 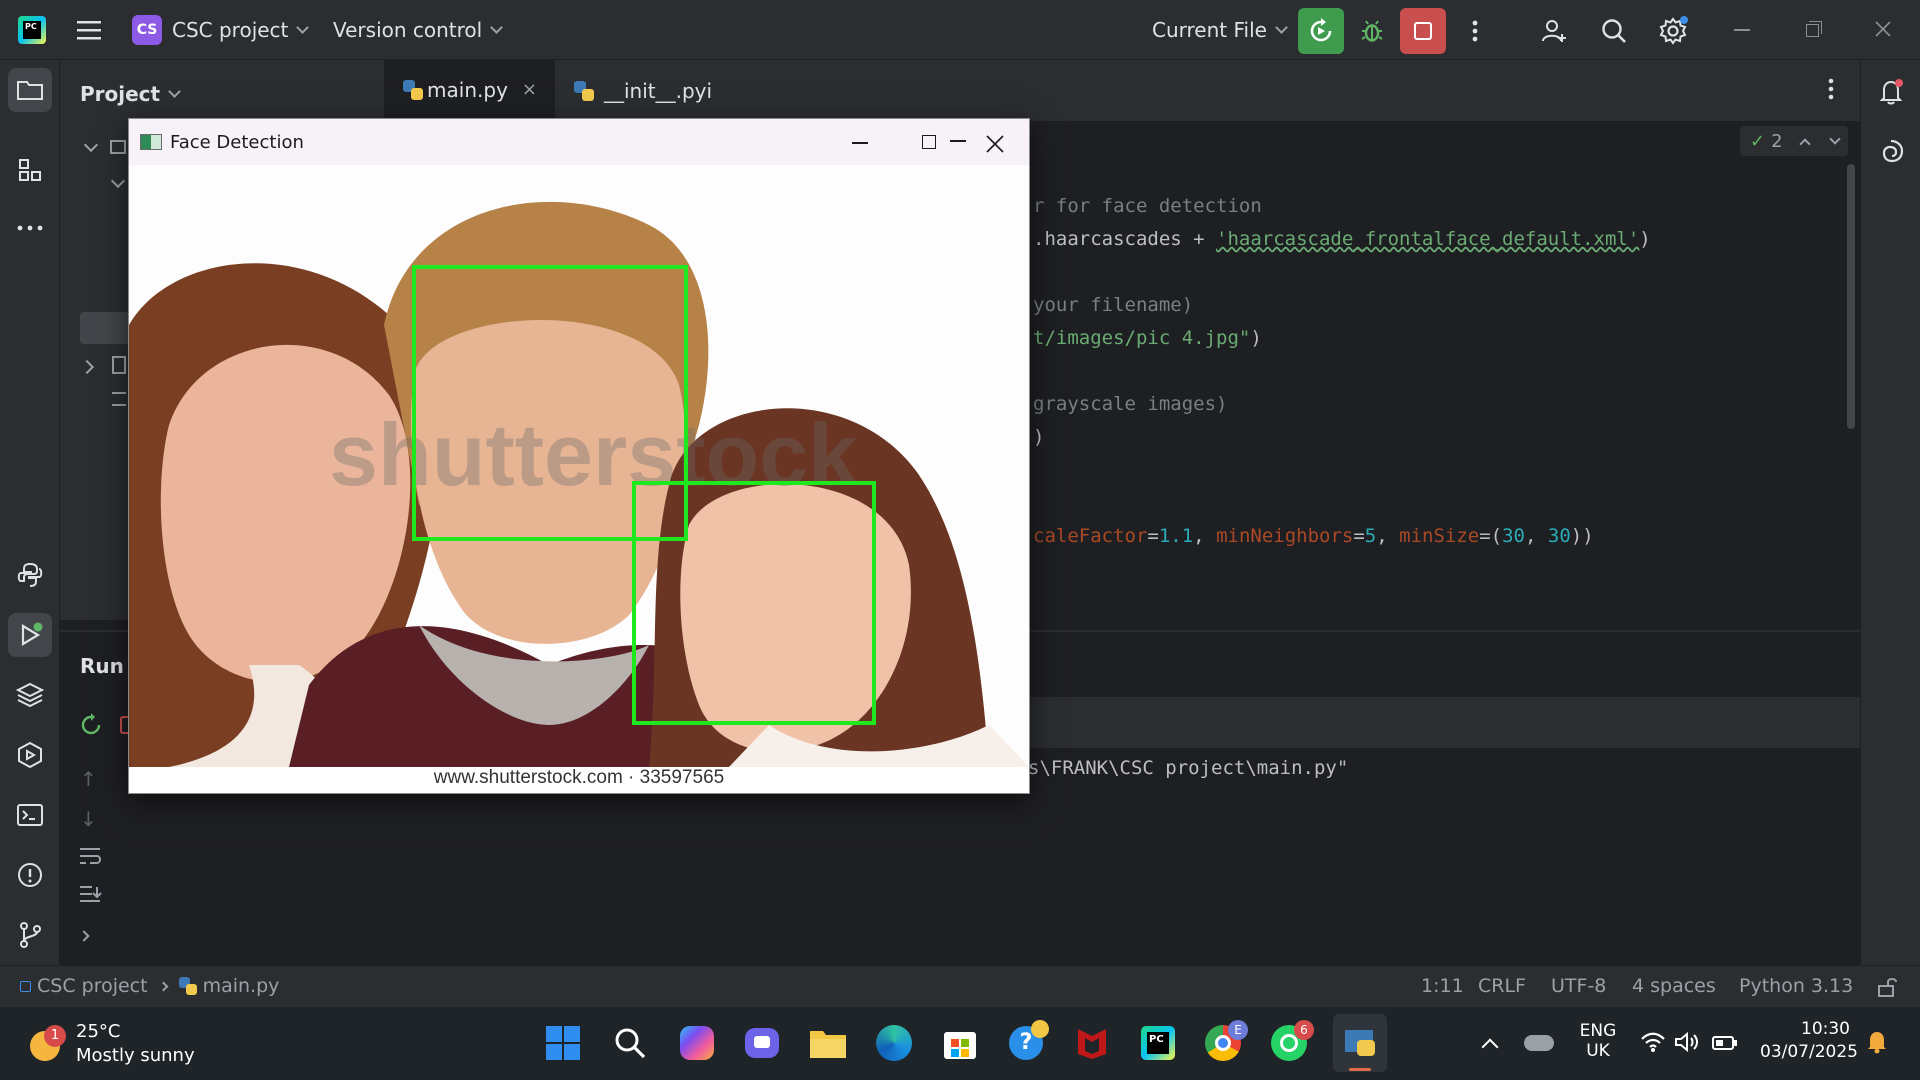 What do you see at coordinates (135, 1055) in the screenshot?
I see `weather-desc: Mostly sunny` at bounding box center [135, 1055].